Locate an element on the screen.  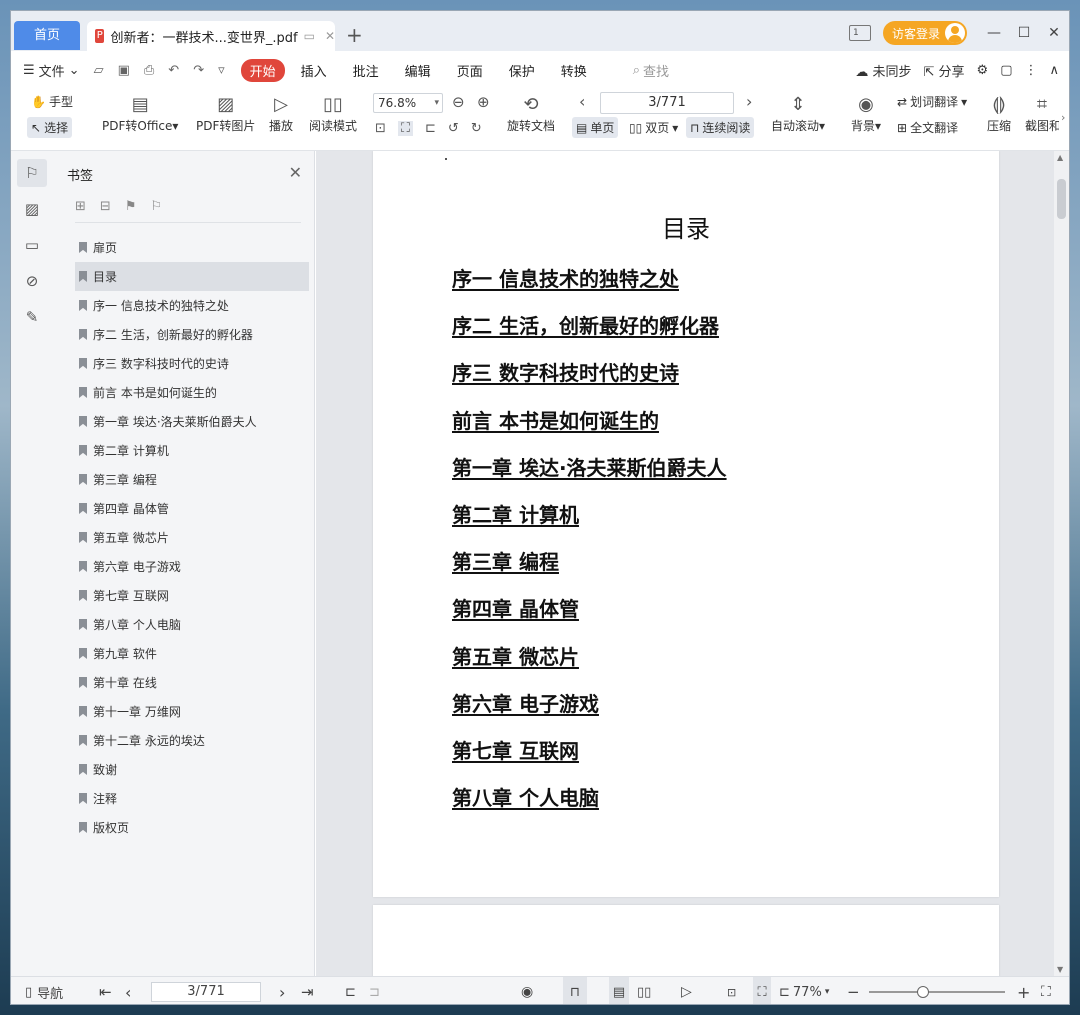
add-tab-icon: + is located at coordinates (354, 35).